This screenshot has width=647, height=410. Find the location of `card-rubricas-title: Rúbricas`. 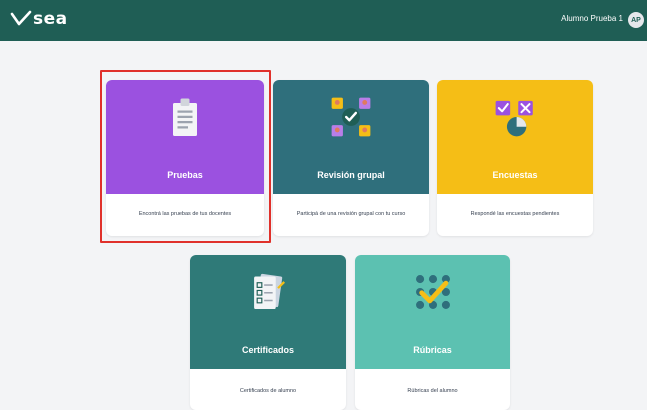

card-rubricas-title: Rúbricas is located at coordinates (432, 350).